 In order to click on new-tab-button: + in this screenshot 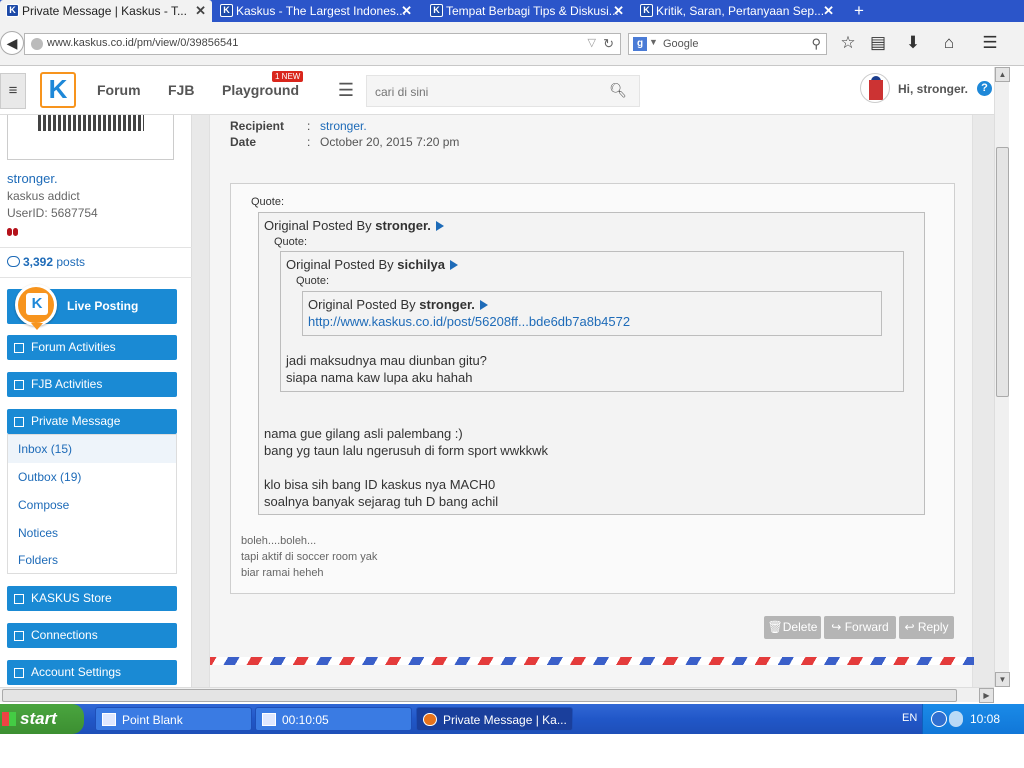, I will do `click(859, 11)`.